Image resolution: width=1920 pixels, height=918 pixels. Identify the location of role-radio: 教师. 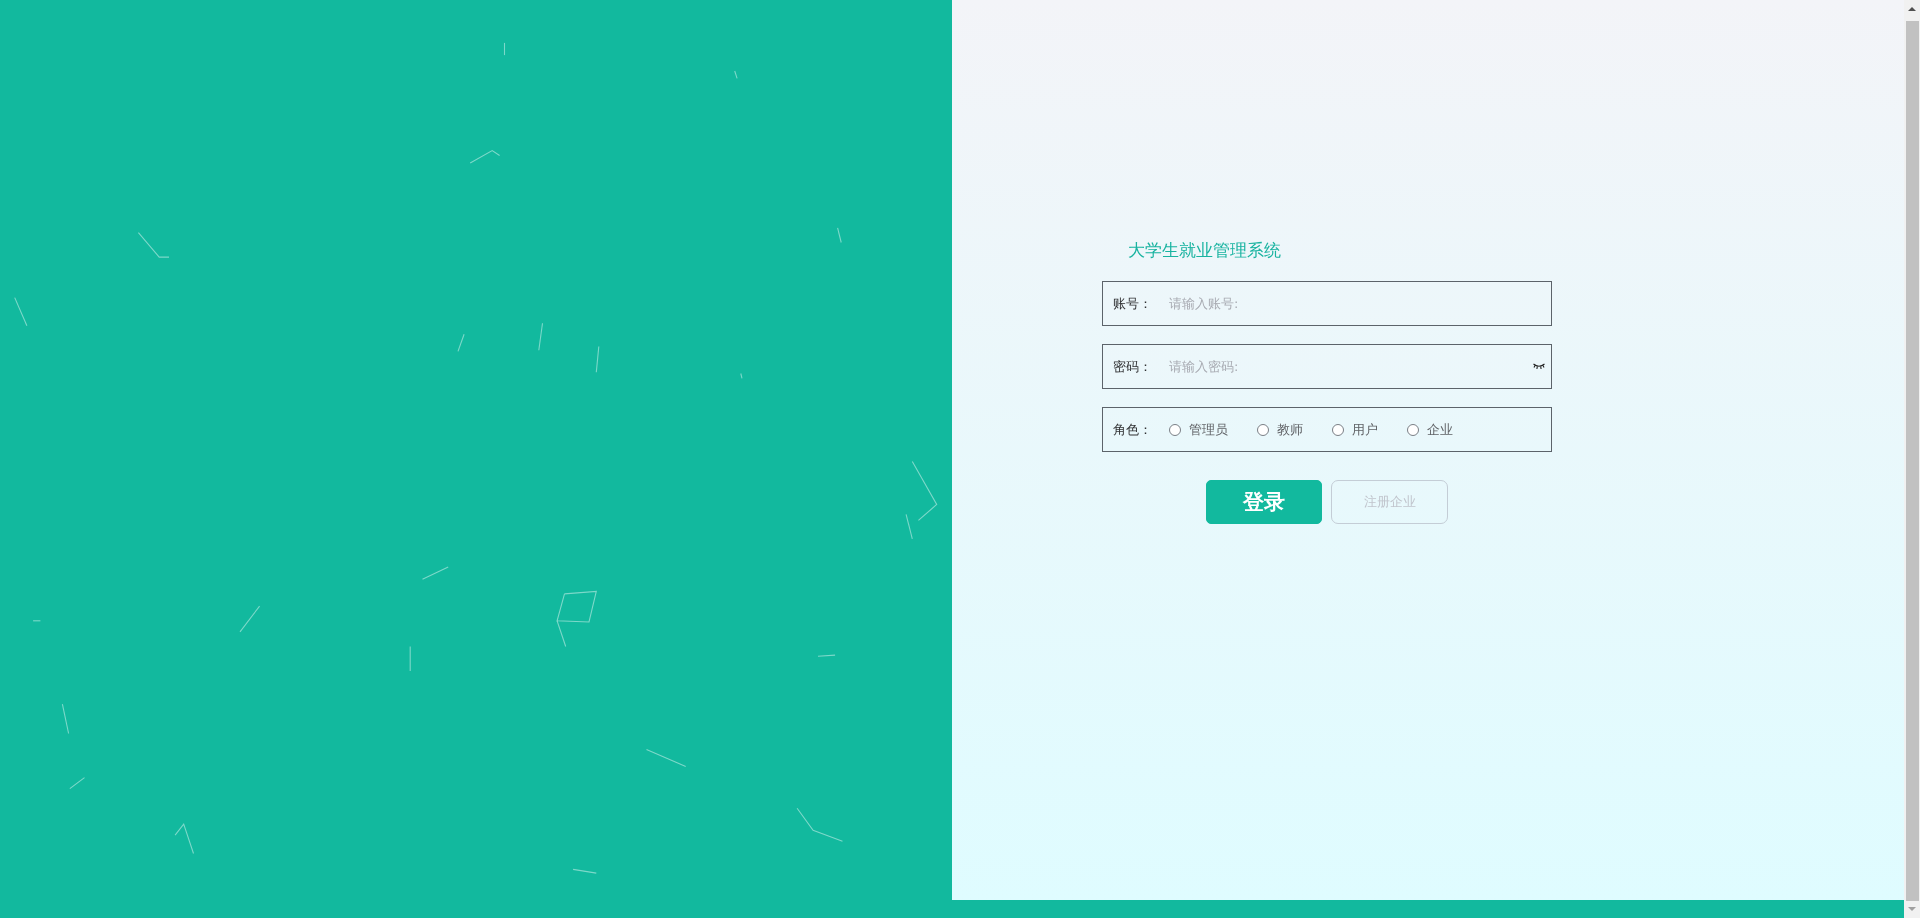
(1280, 429).